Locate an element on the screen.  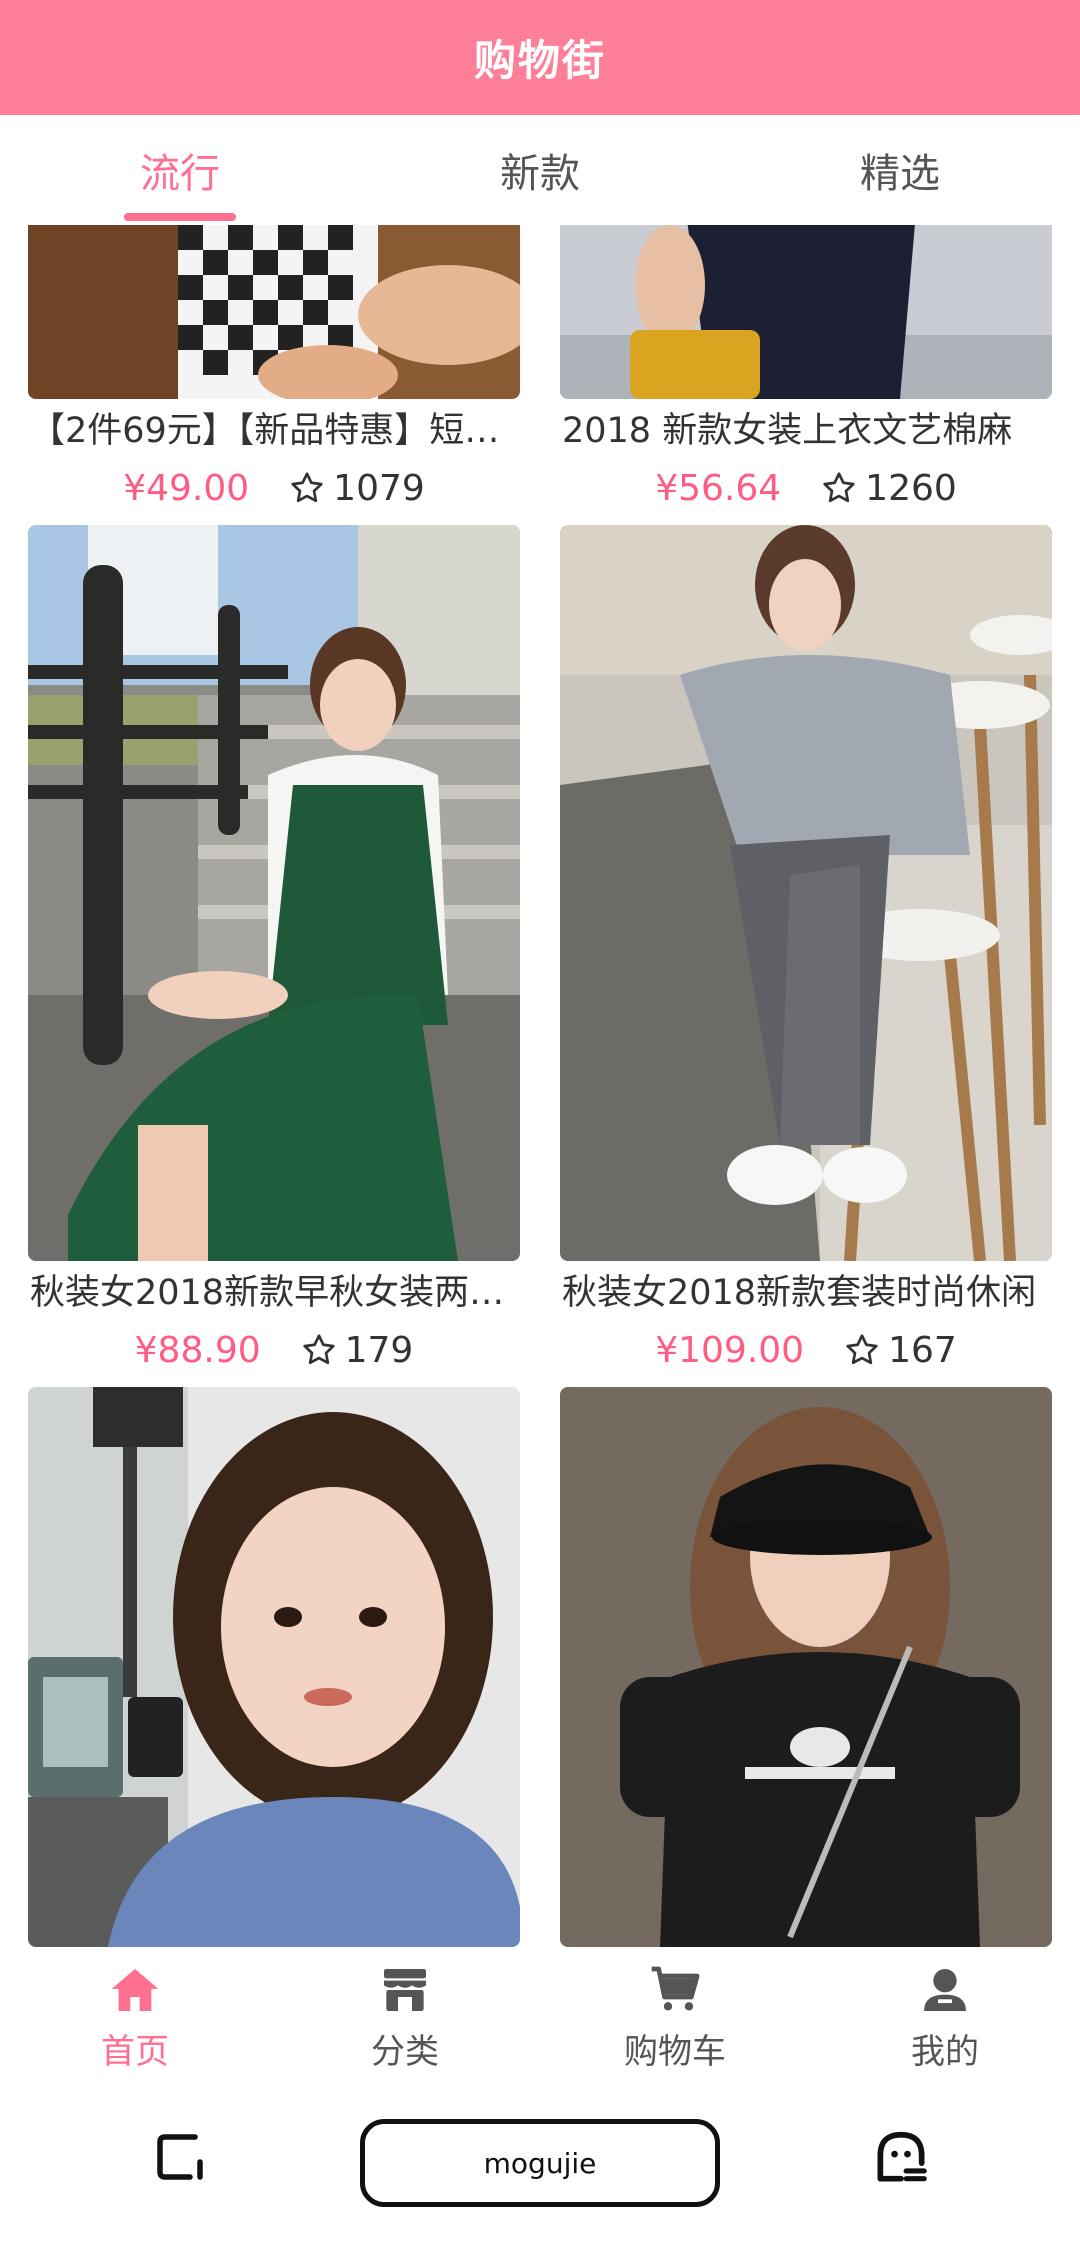
assistant-icon is located at coordinates (901, 2158).